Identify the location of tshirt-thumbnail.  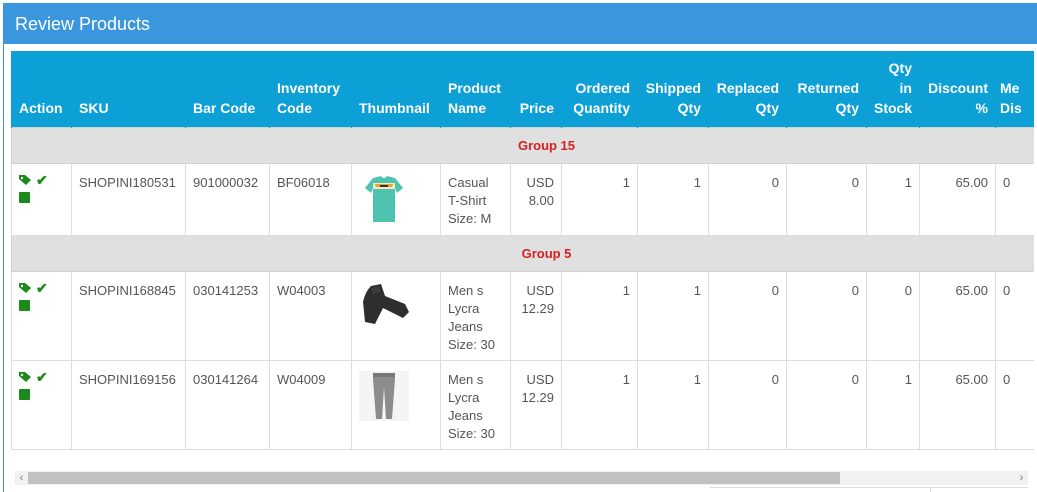
(384, 200).